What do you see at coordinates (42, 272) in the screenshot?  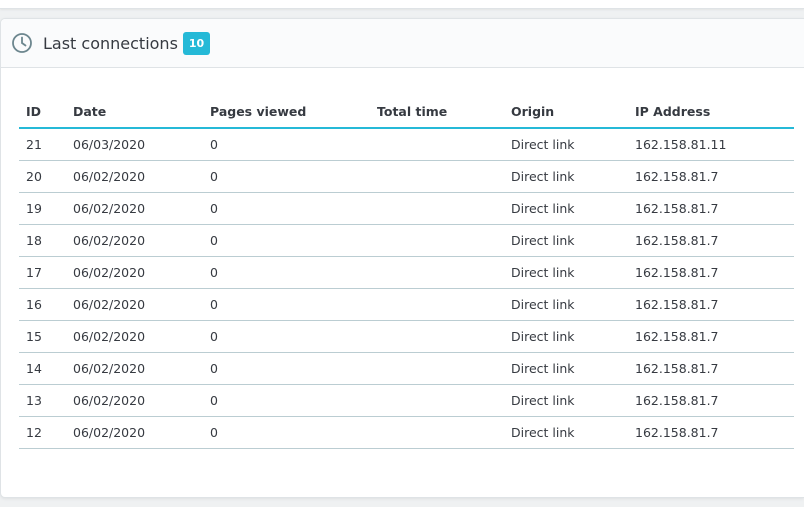 I see `cell-id: 17` at bounding box center [42, 272].